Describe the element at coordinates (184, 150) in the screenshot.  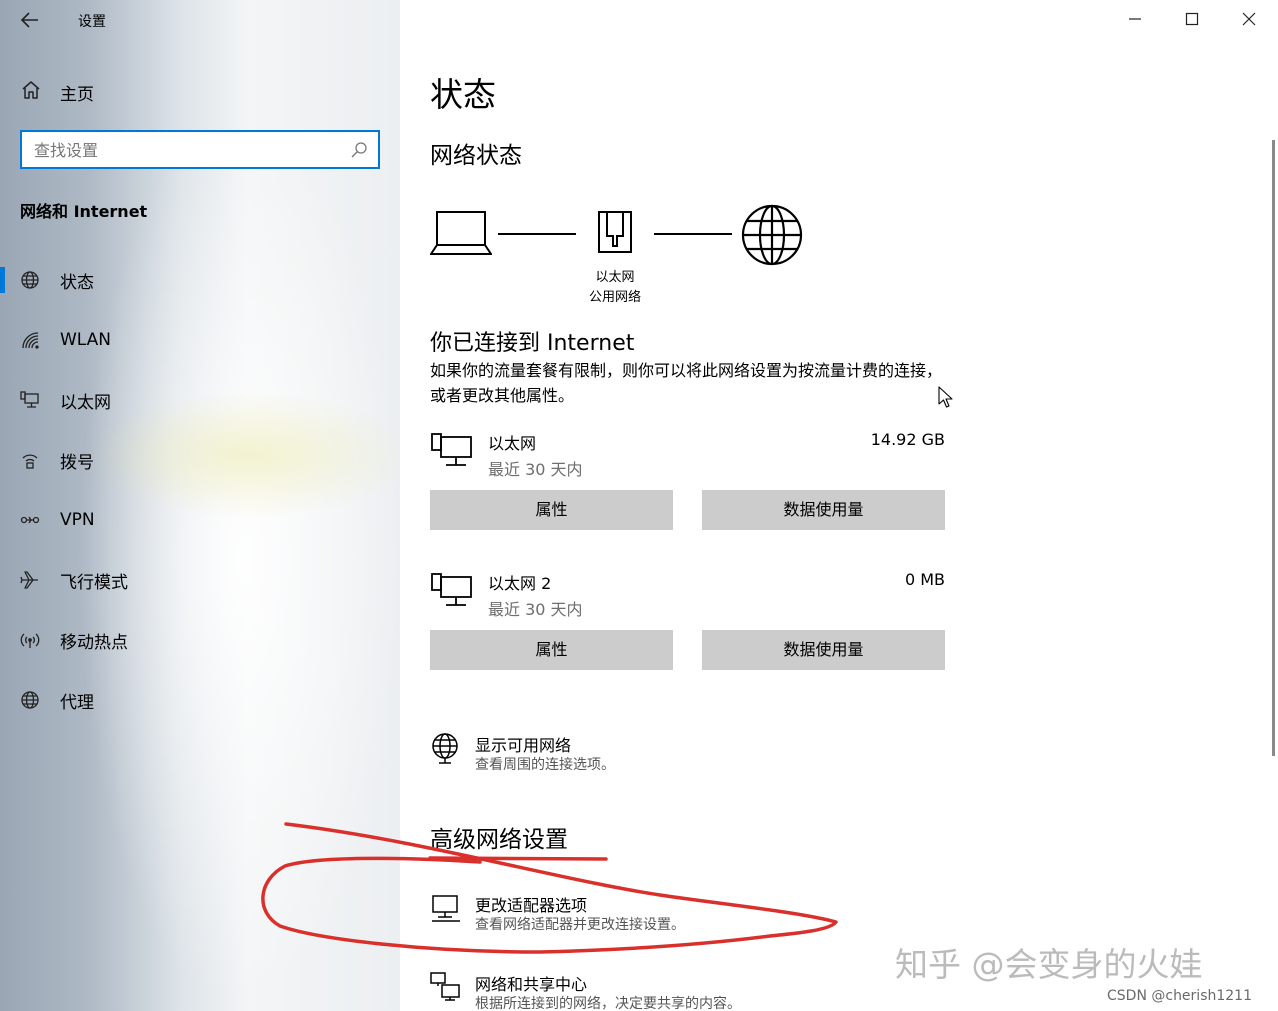
I see `search-input` at that location.